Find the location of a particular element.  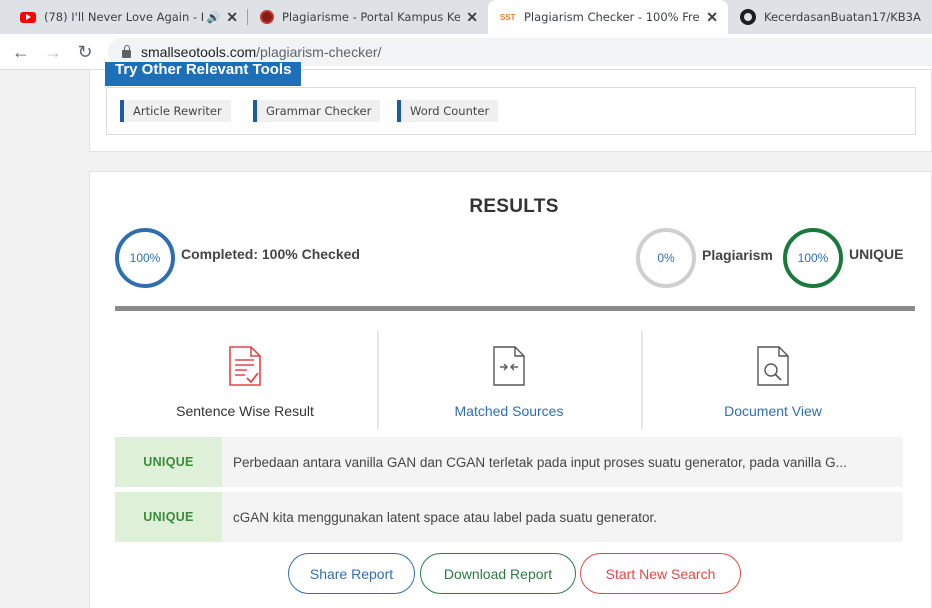

tab-plagiarism-checker: SST Plagiarism Checker - 100% Free C ✕ is located at coordinates (608, 17).